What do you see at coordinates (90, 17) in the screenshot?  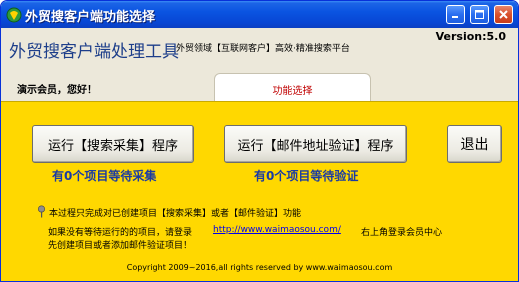 I see `window-title: 外贸搜客户端功能选择` at bounding box center [90, 17].